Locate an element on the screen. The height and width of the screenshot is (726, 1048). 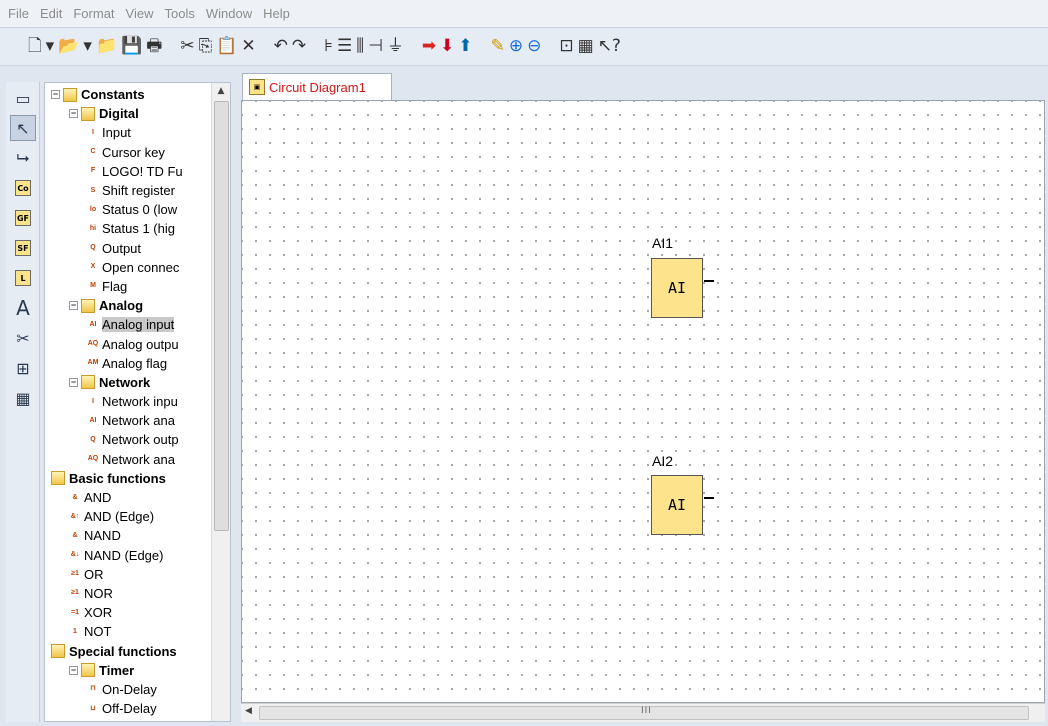
block-ai2-output-pin is located at coordinates (709, 498).